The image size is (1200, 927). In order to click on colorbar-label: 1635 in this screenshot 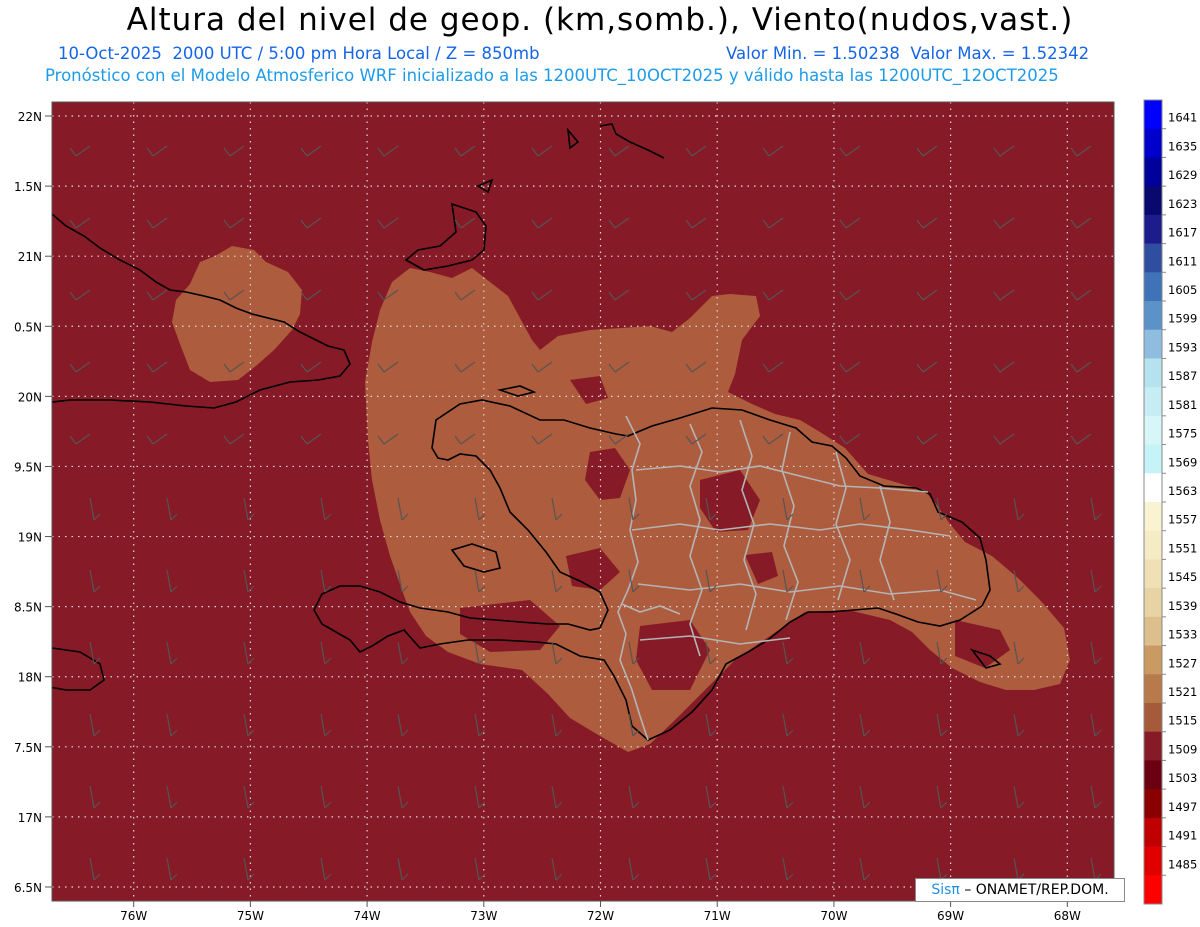, I will do `click(1182, 146)`.